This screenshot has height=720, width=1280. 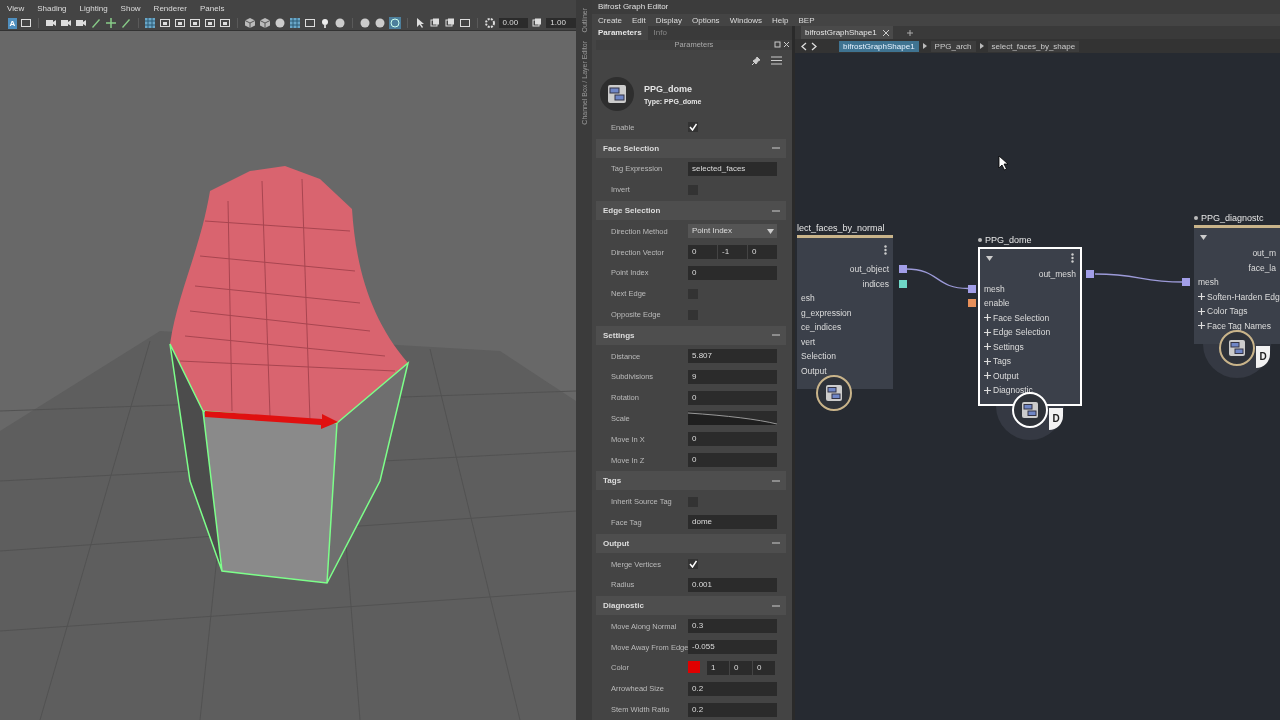 What do you see at coordinates (780, 20) in the screenshot?
I see `menu-item: Help` at bounding box center [780, 20].